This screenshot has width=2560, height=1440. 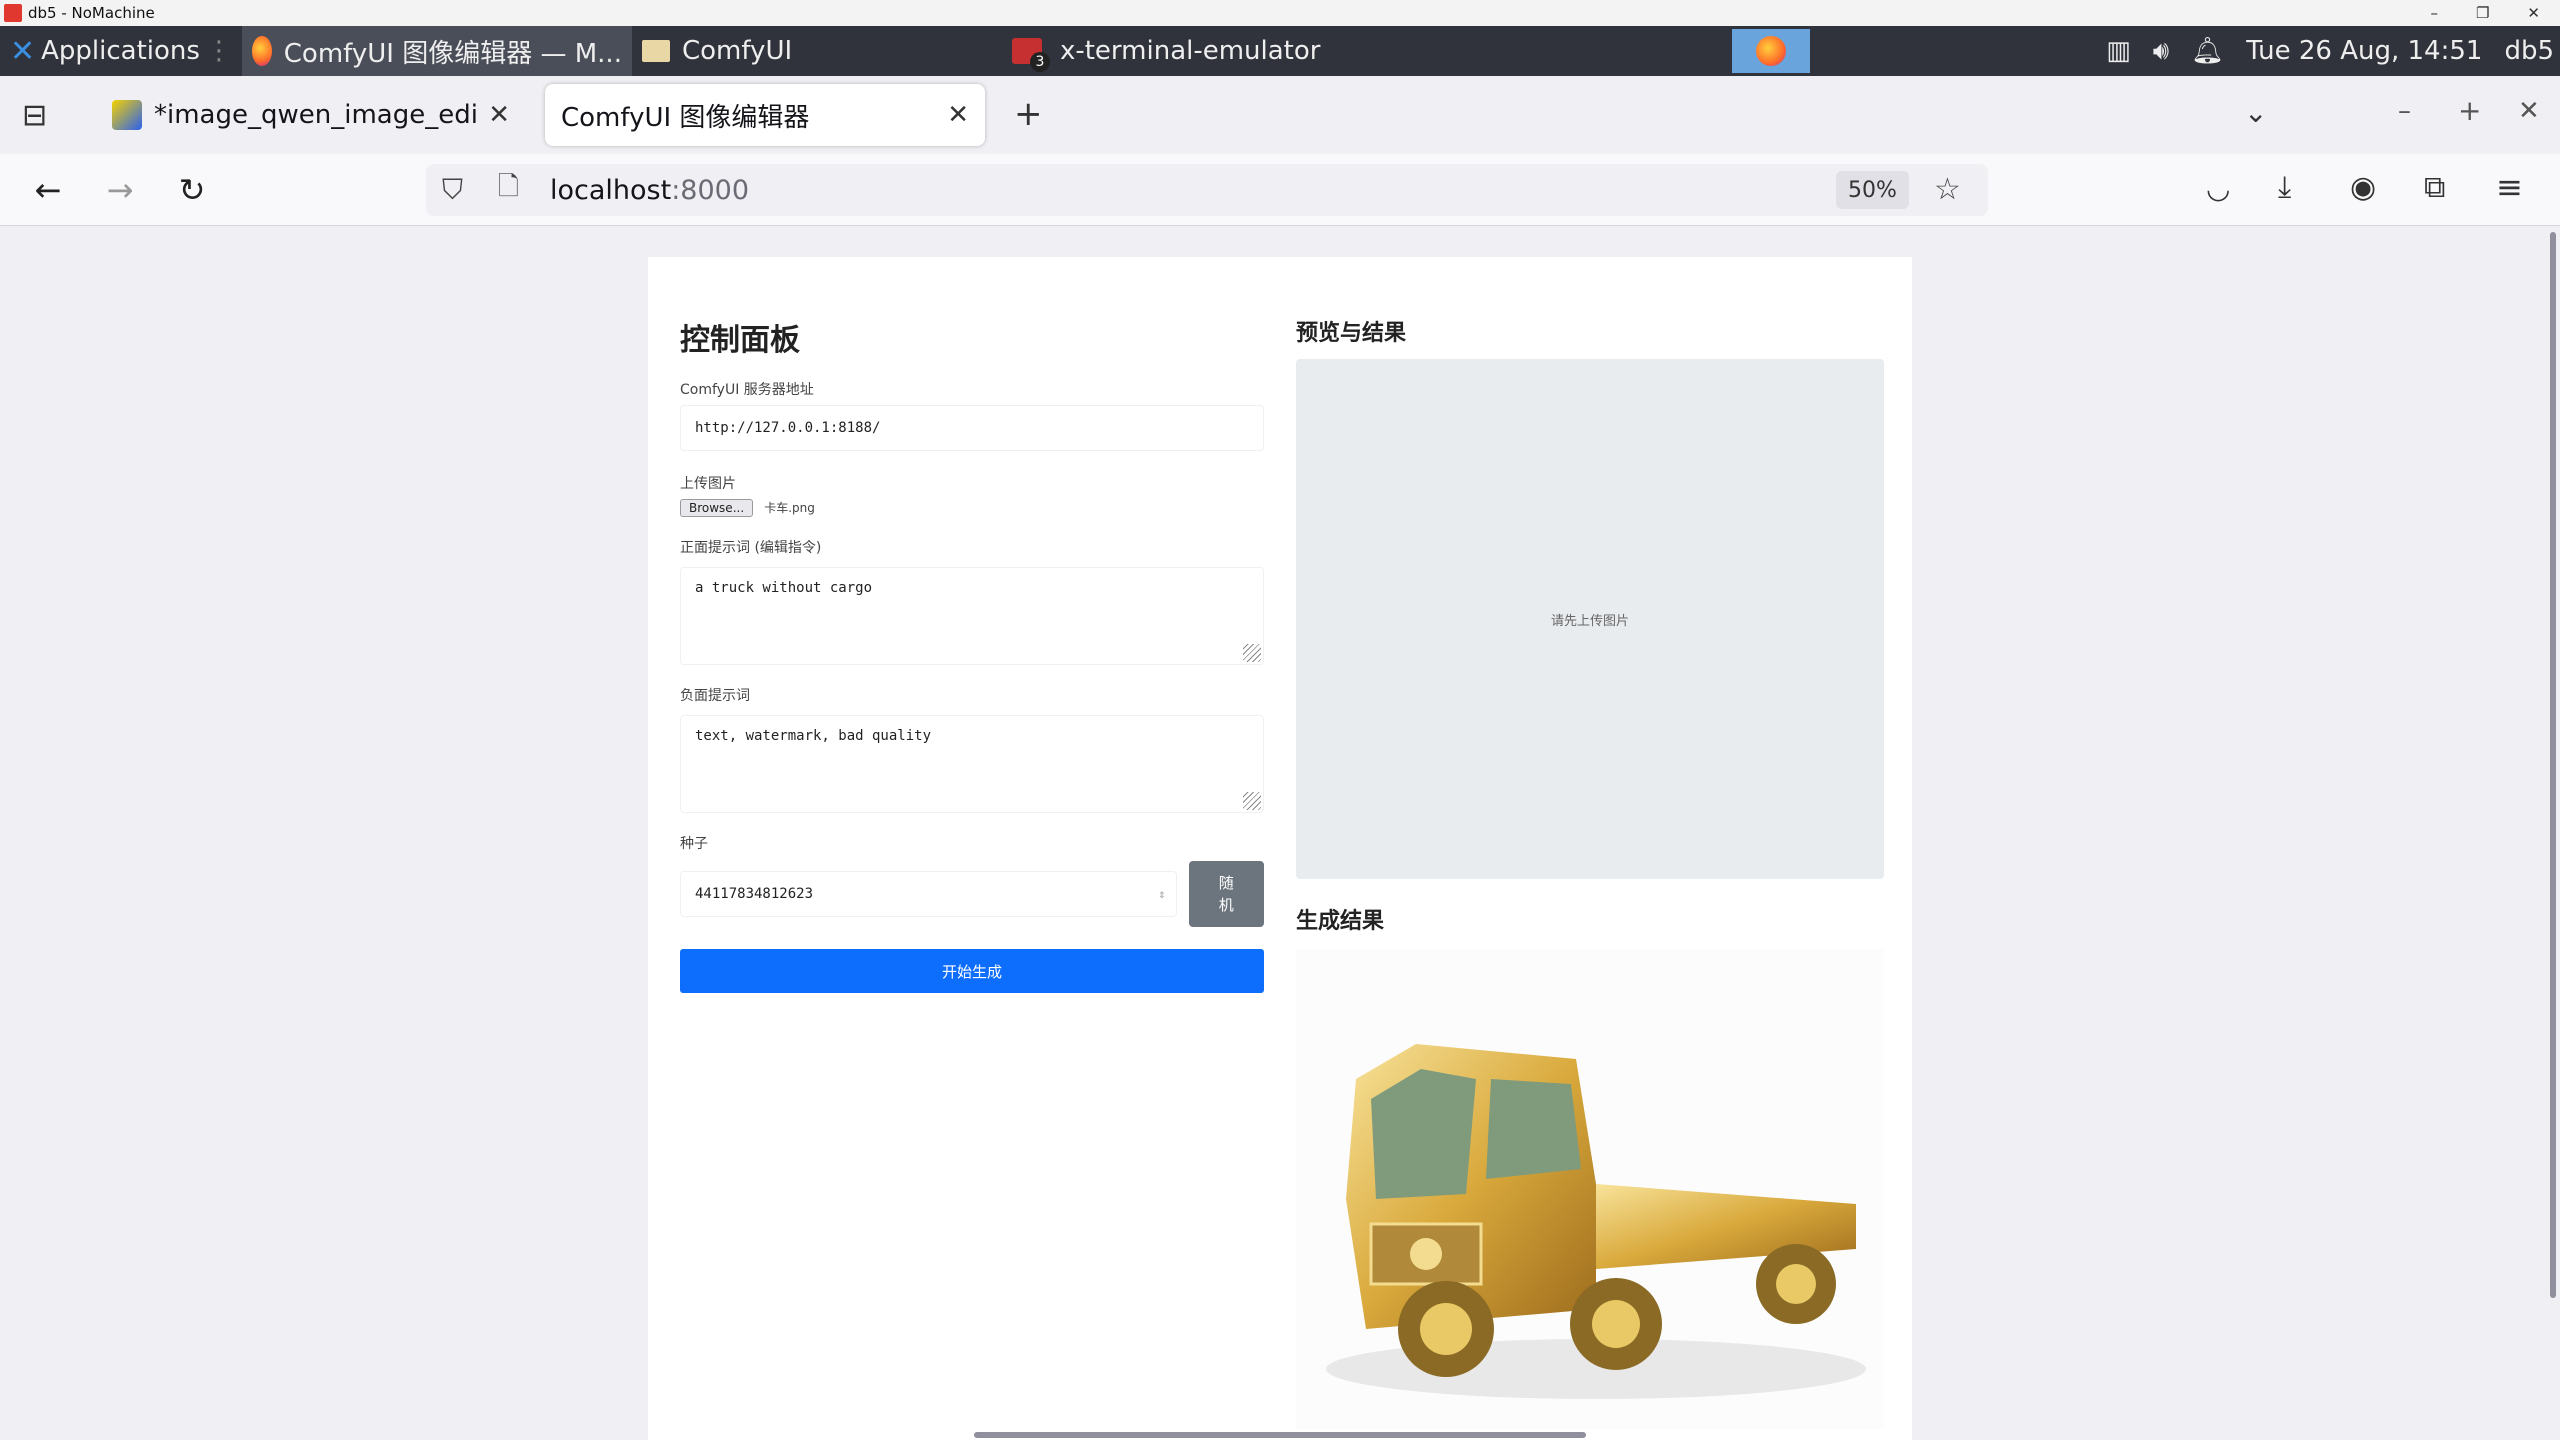 What do you see at coordinates (737, 51) in the screenshot?
I see `taskbar-item-label: ComfyUI` at bounding box center [737, 51].